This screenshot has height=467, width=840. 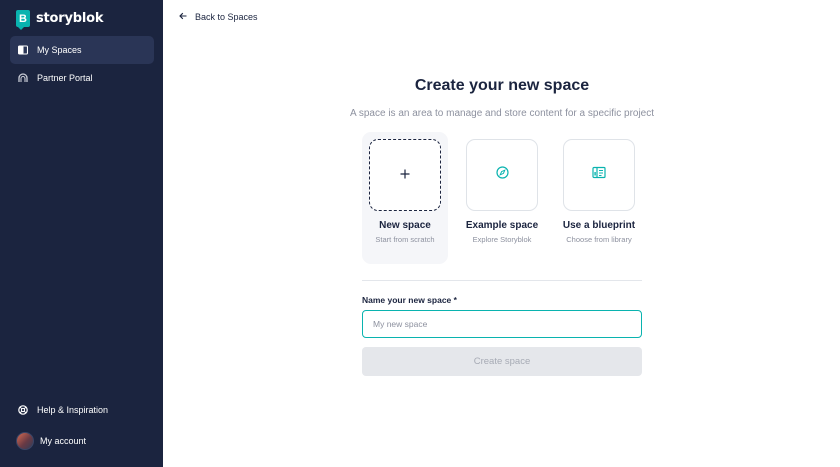 I want to click on option-title: New space, so click(x=405, y=225).